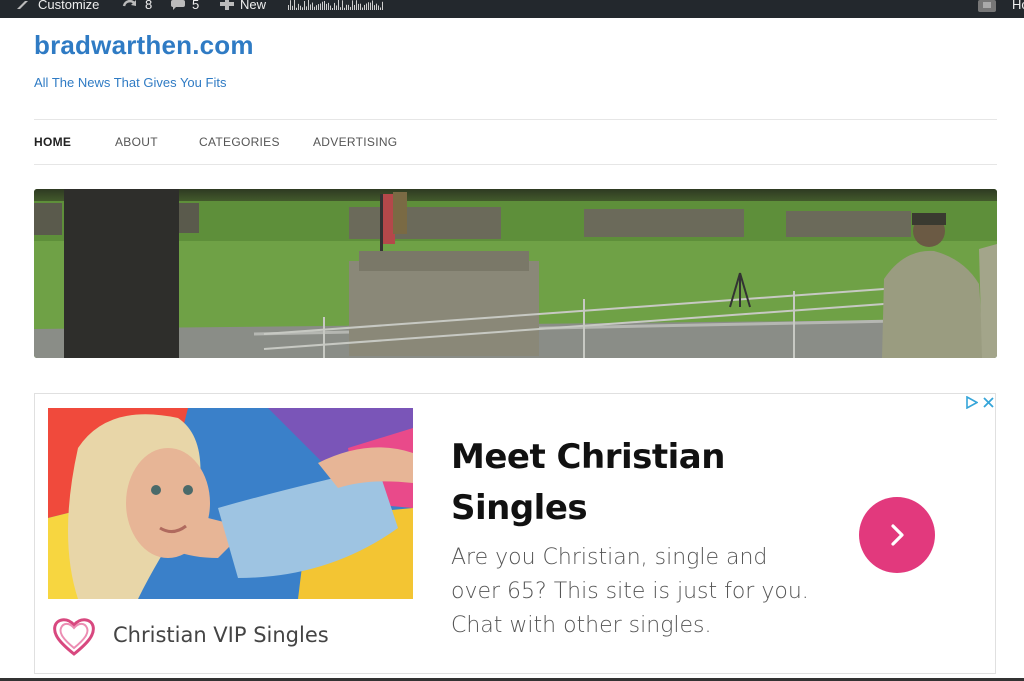 The width and height of the screenshot is (1024, 681). What do you see at coordinates (52, 142) in the screenshot?
I see `nav-home: HOME` at bounding box center [52, 142].